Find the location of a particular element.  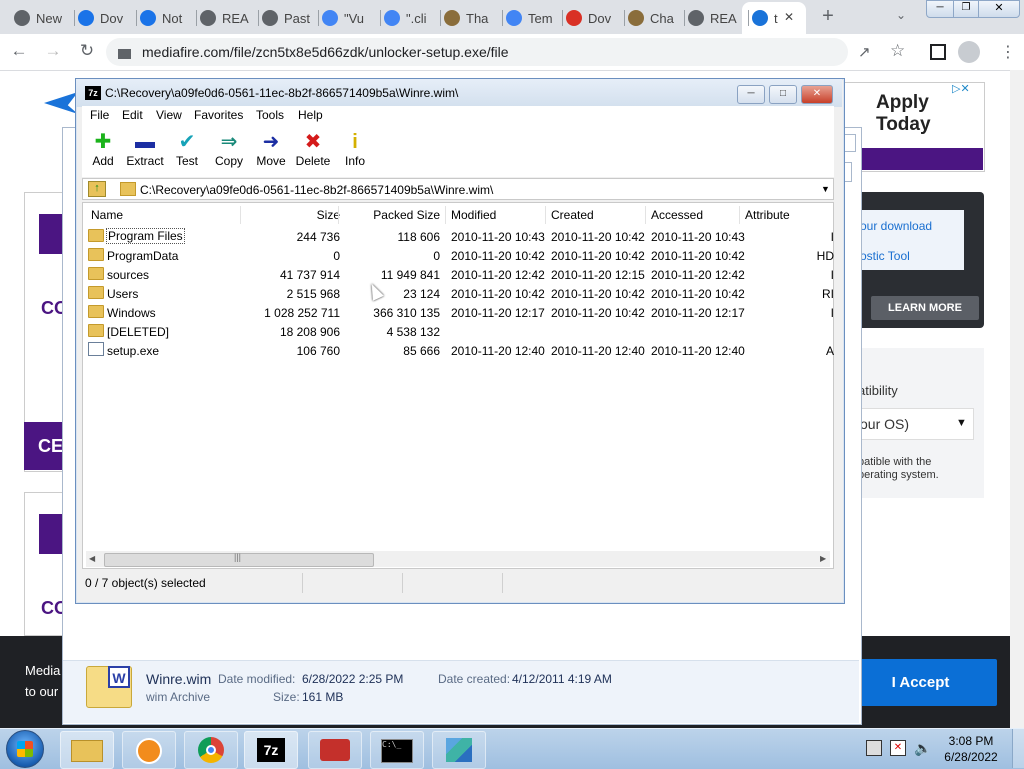

accept-button: I Accept is located at coordinates (920, 682).